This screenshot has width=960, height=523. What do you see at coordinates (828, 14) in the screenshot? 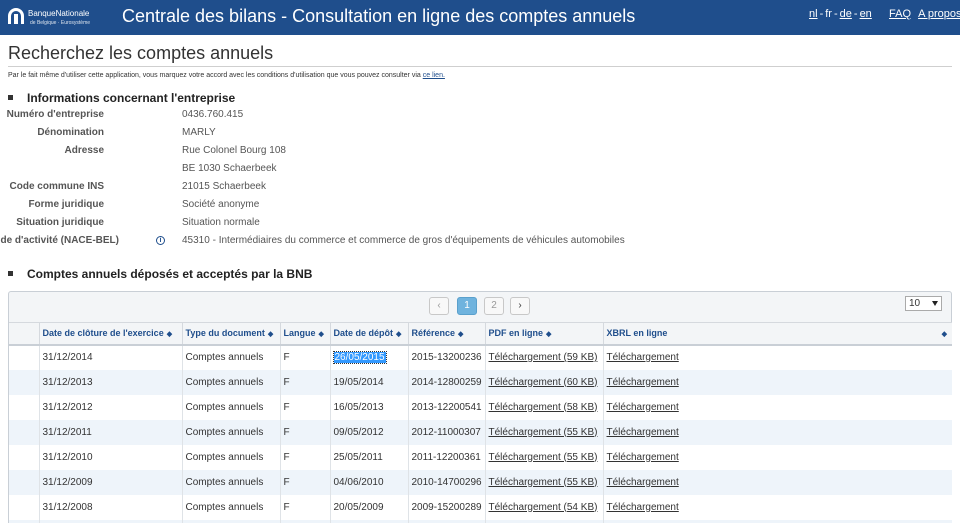
I see `lang-fr-link: fr` at bounding box center [828, 14].